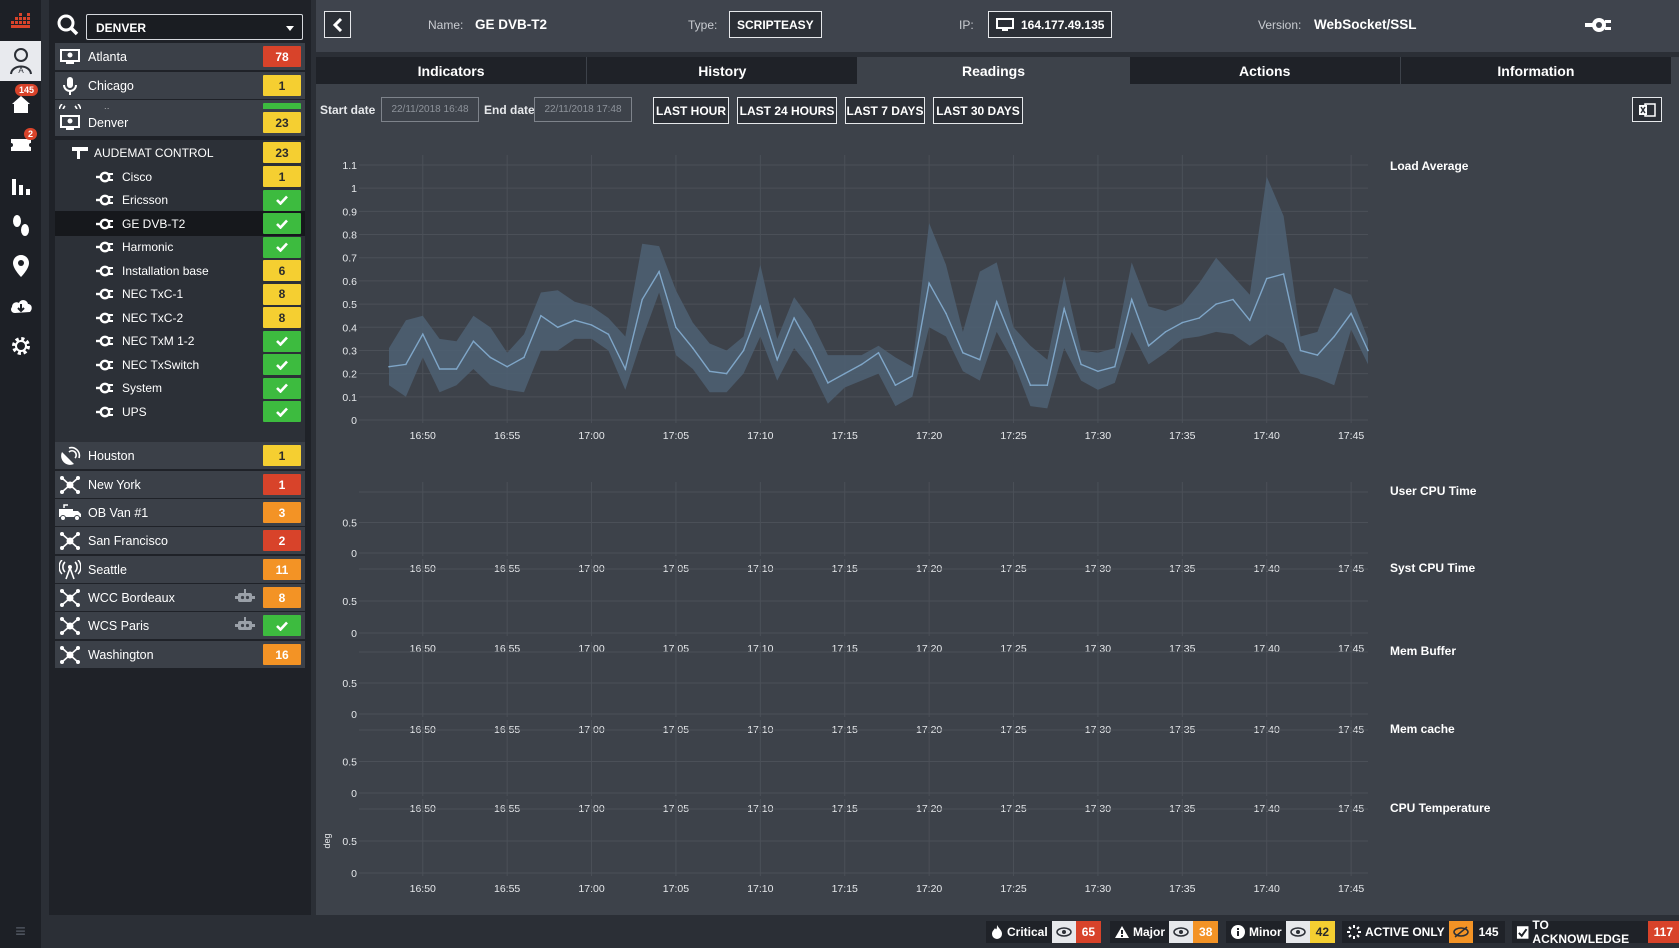 Image resolution: width=1679 pixels, height=948 pixels. Describe the element at coordinates (1423, 932) in the screenshot. I see `active-only-filter: ACTIVE ONLY 145` at that location.